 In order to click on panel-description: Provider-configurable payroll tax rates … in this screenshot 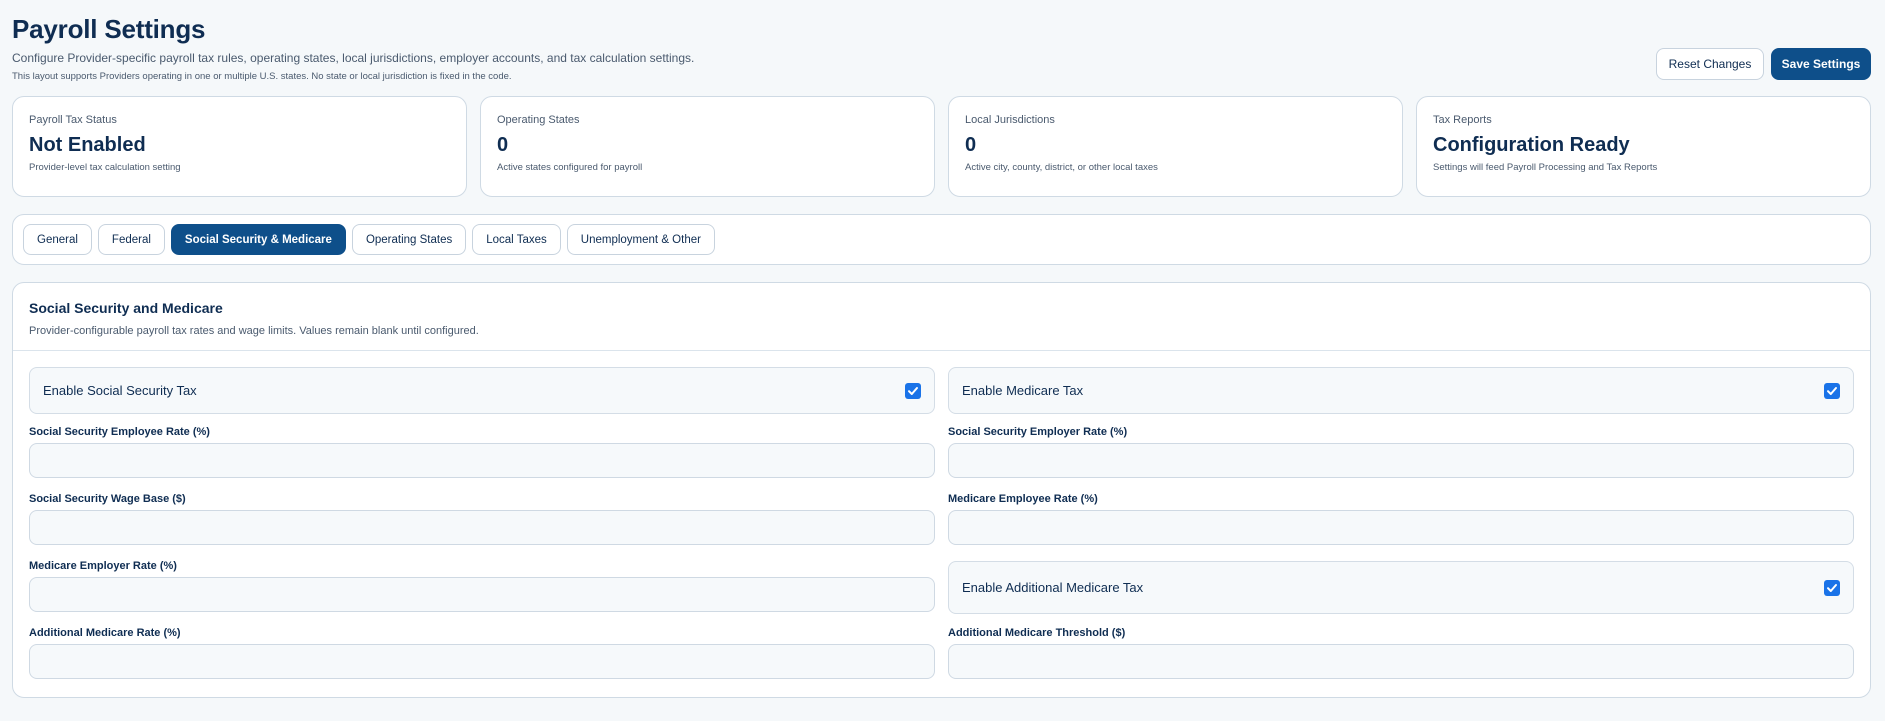, I will do `click(254, 331)`.